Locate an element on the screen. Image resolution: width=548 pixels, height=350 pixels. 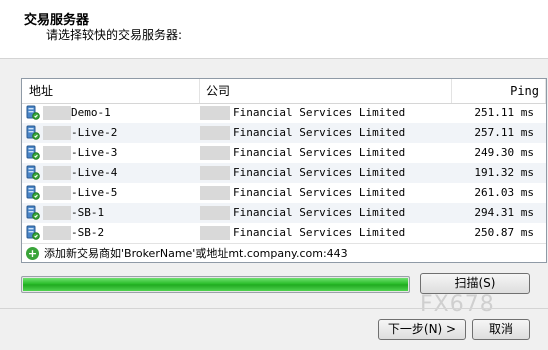
server-address: -Live-3 is located at coordinates (94, 152).